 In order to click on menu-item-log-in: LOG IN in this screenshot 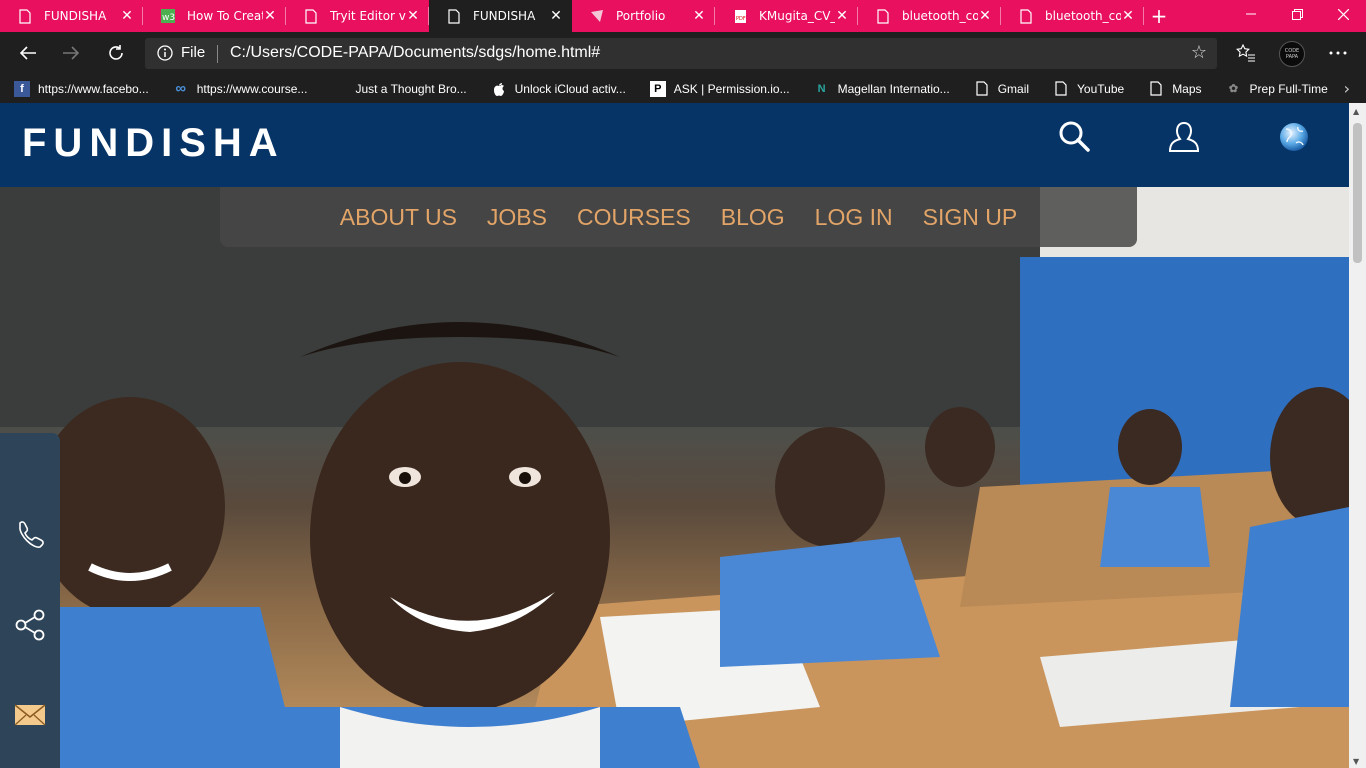, I will do `click(854, 217)`.